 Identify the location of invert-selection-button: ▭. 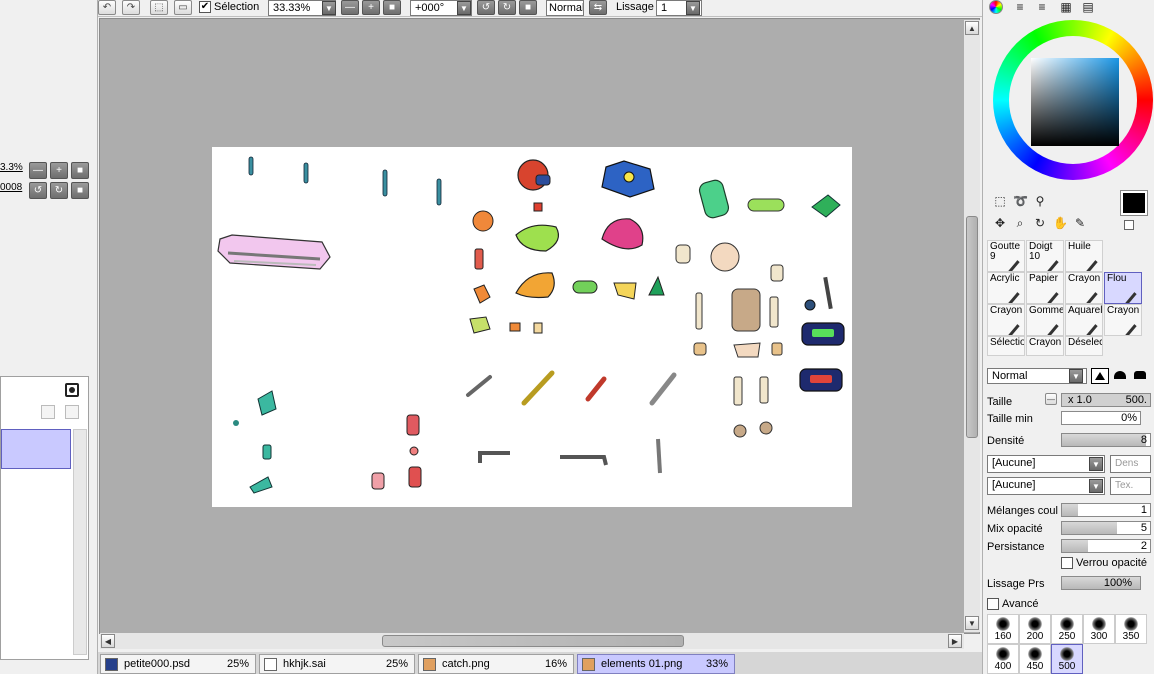
(183, 7).